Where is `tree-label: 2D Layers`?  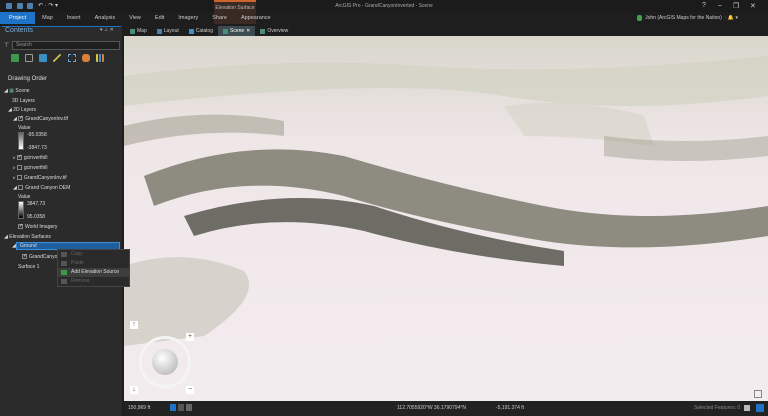 tree-label: 2D Layers is located at coordinates (25, 110).